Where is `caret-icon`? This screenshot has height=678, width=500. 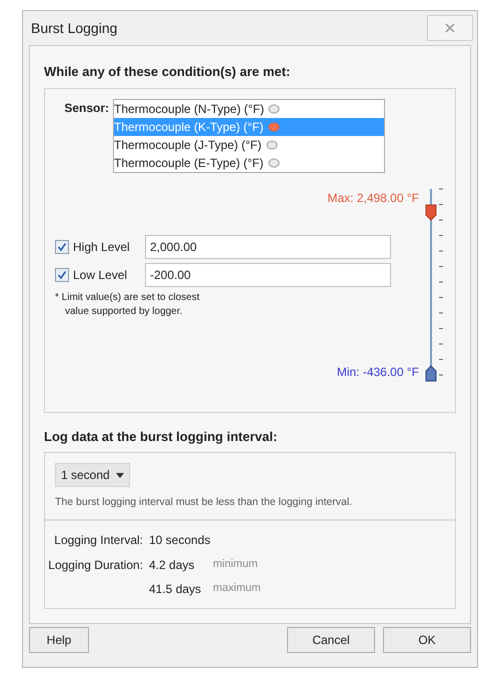
caret-icon is located at coordinates (120, 475).